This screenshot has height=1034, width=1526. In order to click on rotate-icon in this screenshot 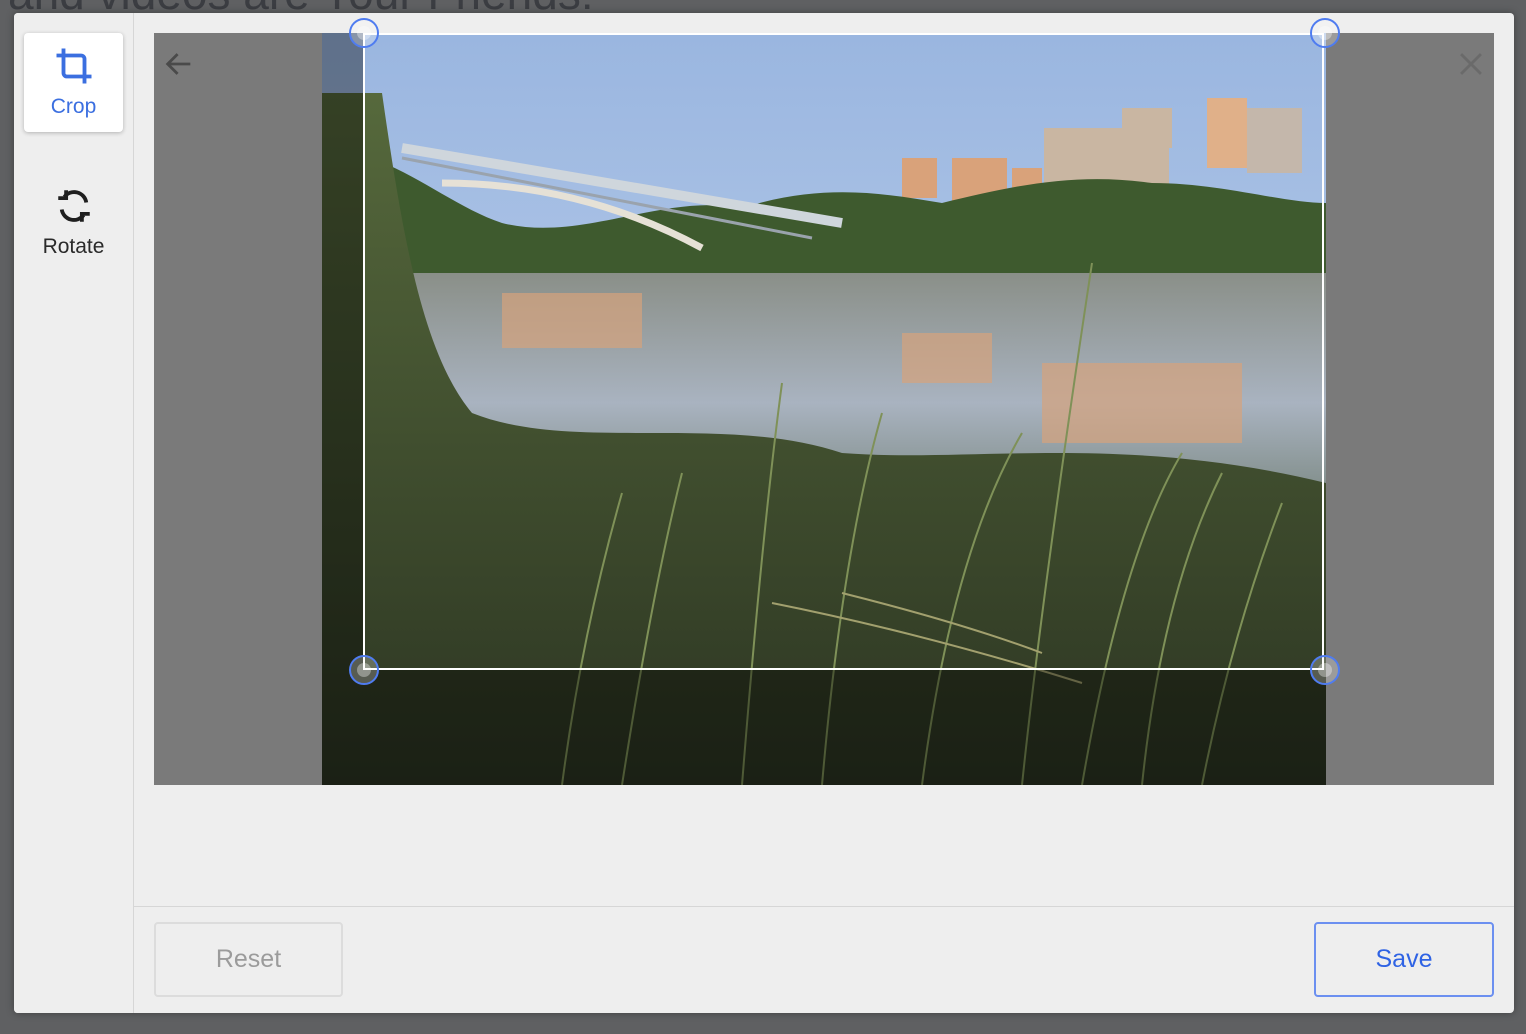, I will do `click(74, 206)`.